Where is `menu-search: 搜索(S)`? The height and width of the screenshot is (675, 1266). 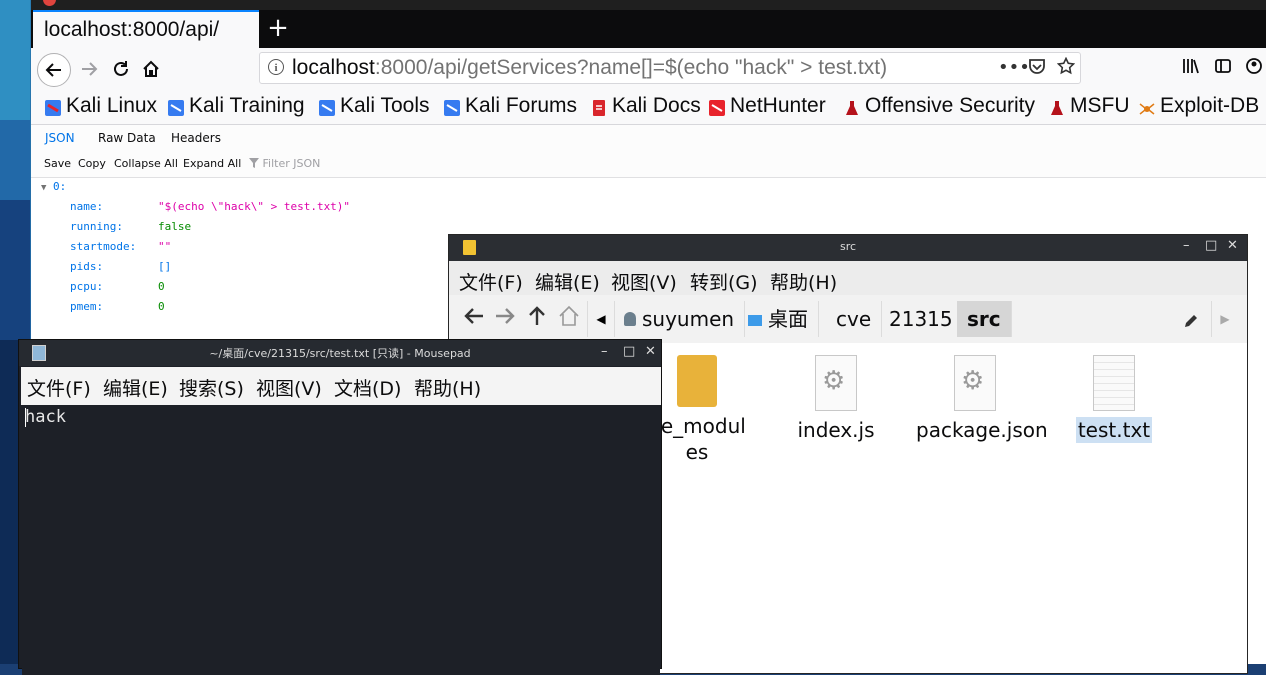
menu-search: 搜索(S) is located at coordinates (211, 387).